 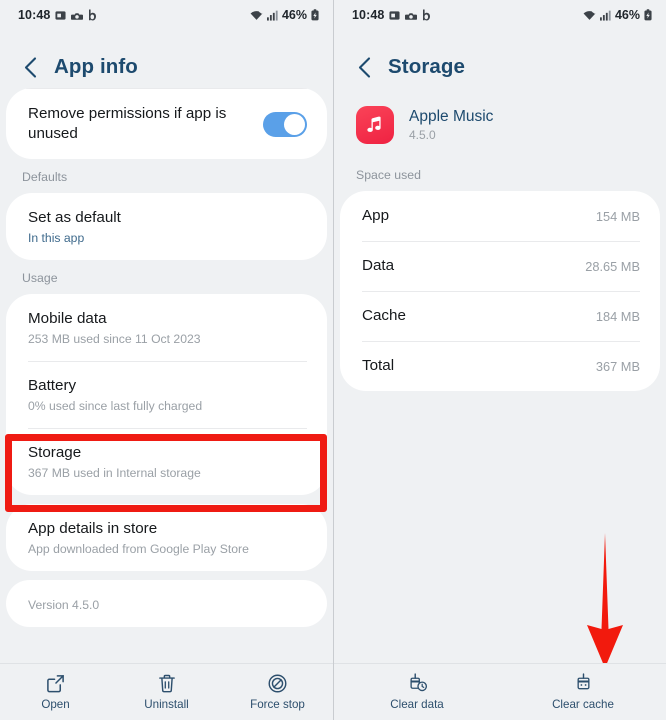 What do you see at coordinates (64, 605) in the screenshot?
I see `version-label: Version 4.5.0` at bounding box center [64, 605].